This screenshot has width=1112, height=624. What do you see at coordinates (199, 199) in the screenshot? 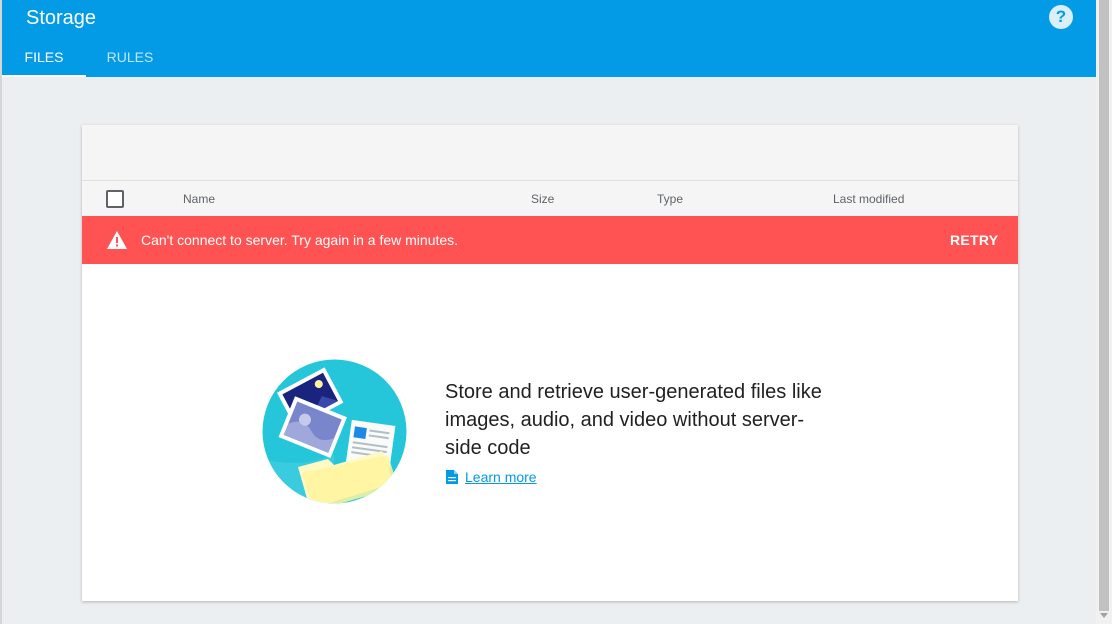
I see `column-name: Name` at bounding box center [199, 199].